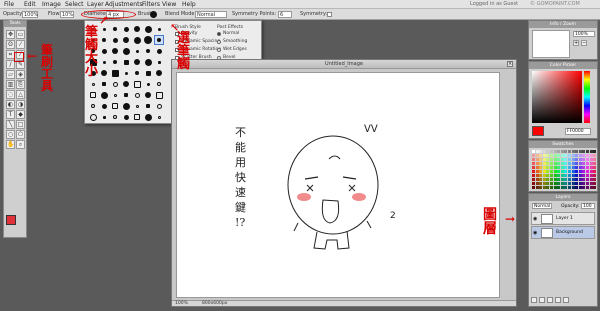 This screenshot has width=600, height=311. Describe the element at coordinates (329, 14) in the screenshot. I see `symmetry-checkbox` at that location.